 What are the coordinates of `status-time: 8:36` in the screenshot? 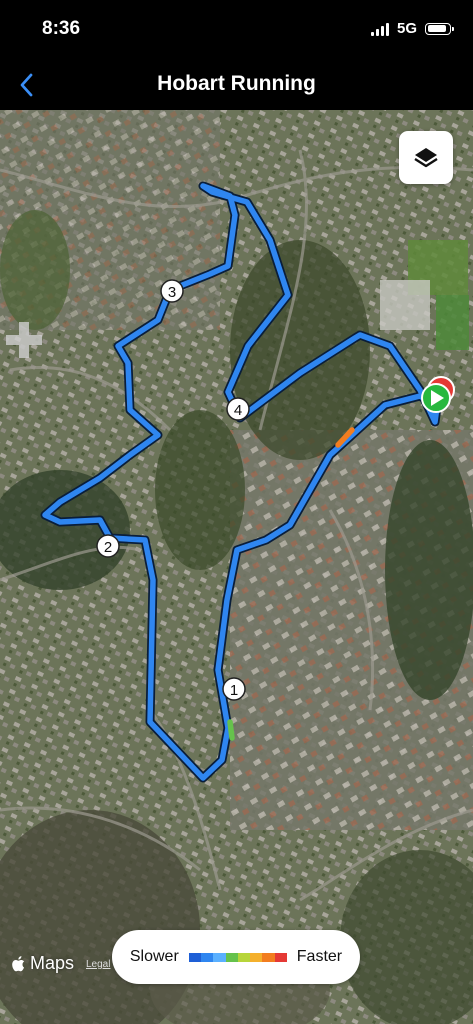 It's located at (61, 28).